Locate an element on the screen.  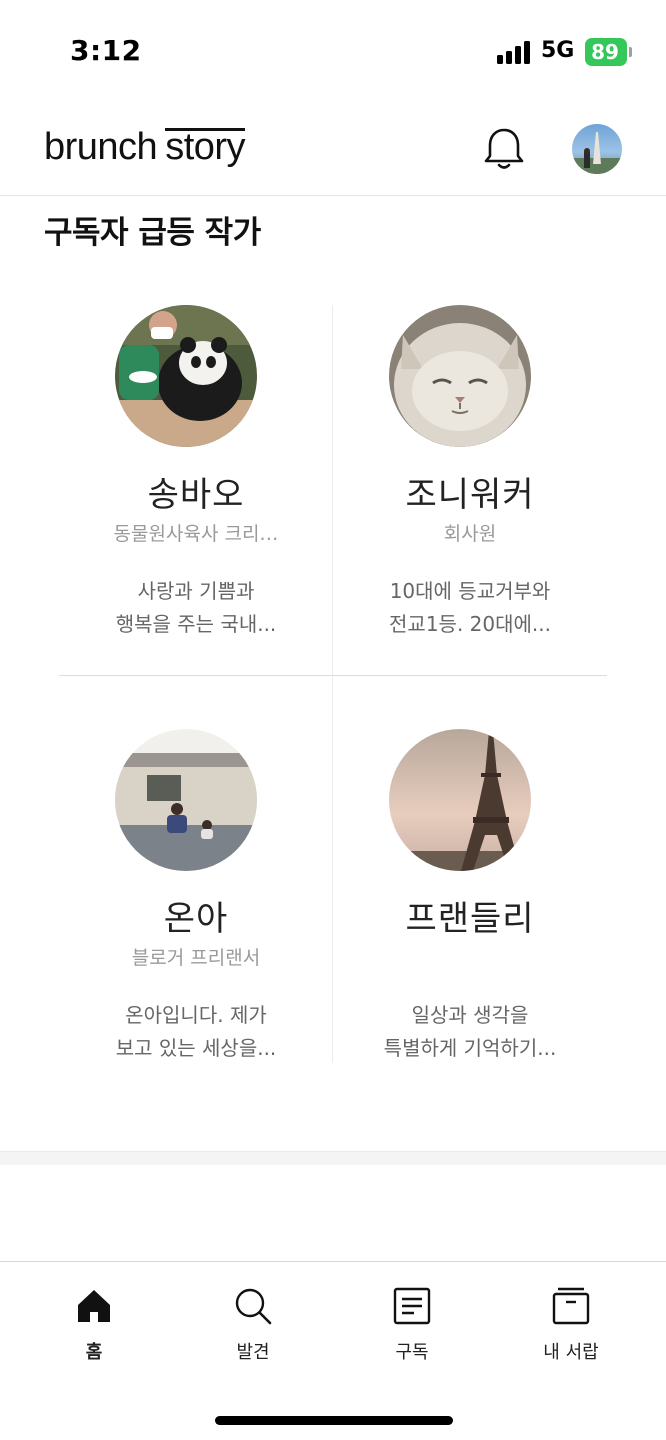
document-icon is located at coordinates (412, 1306).